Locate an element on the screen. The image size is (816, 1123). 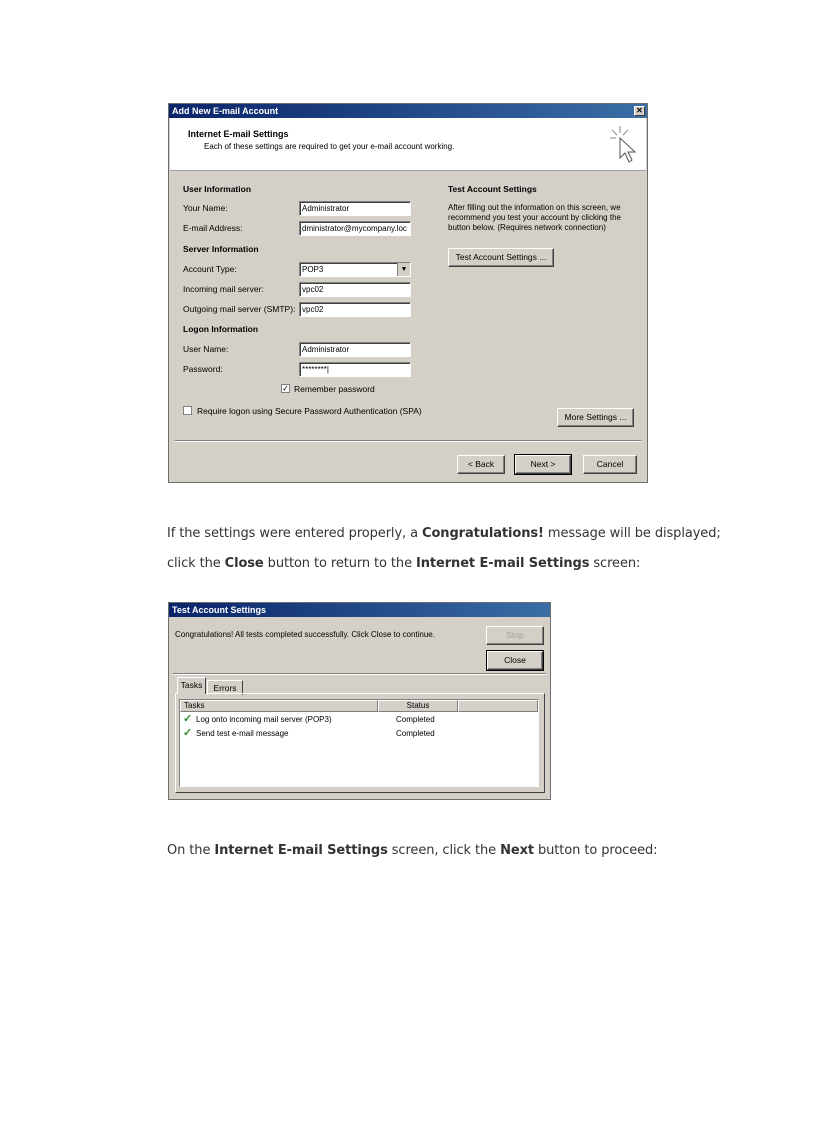
username-label: User Name: is located at coordinates (206, 349).